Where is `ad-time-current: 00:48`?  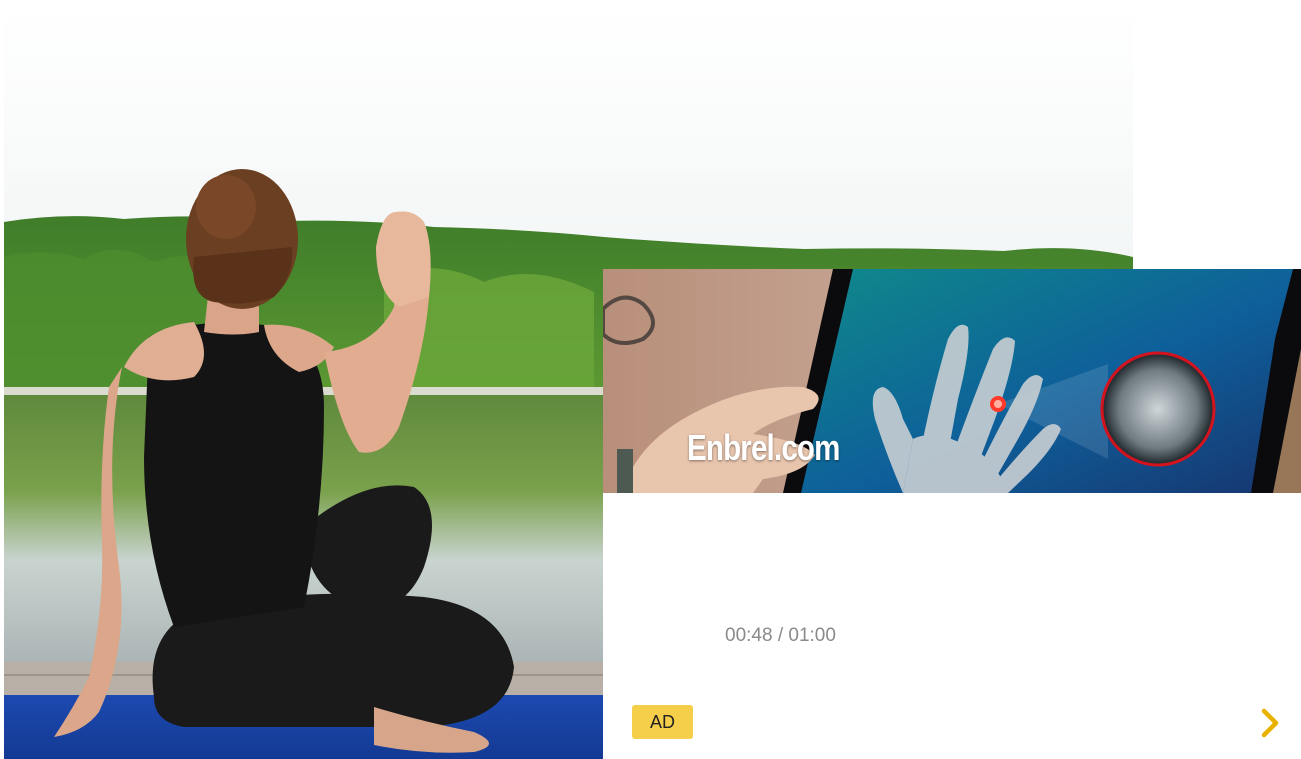
ad-time-current: 00:48 is located at coordinates (749, 635).